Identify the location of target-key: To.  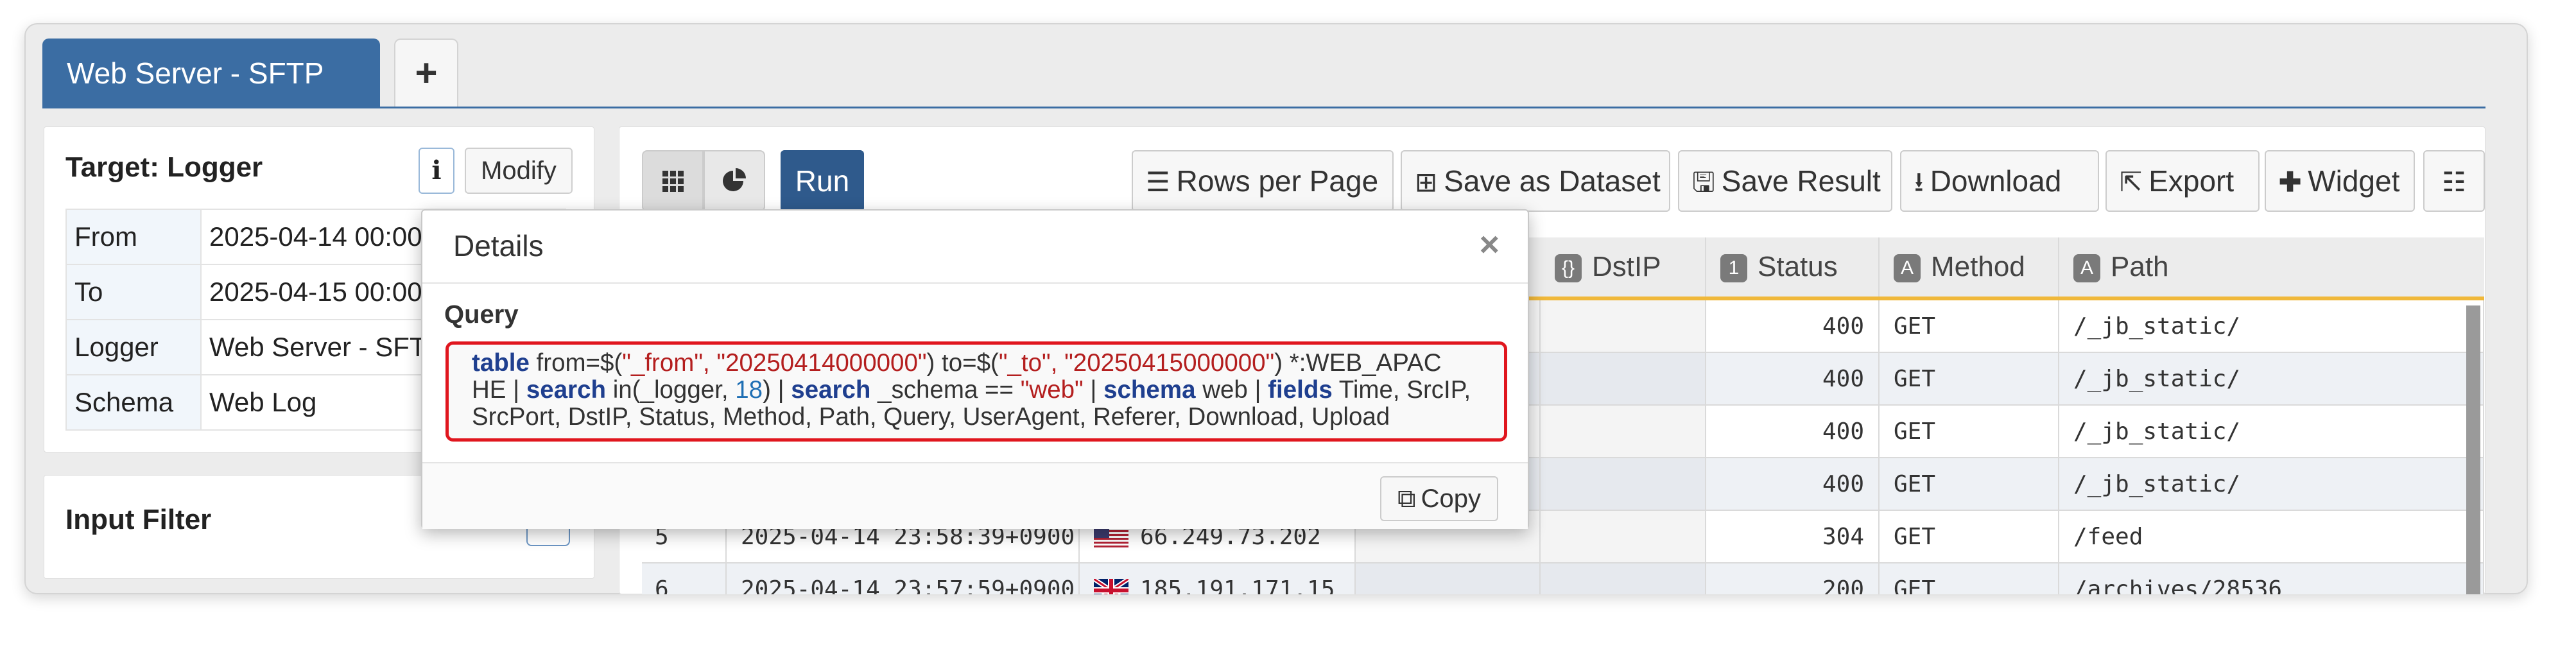
(134, 292).